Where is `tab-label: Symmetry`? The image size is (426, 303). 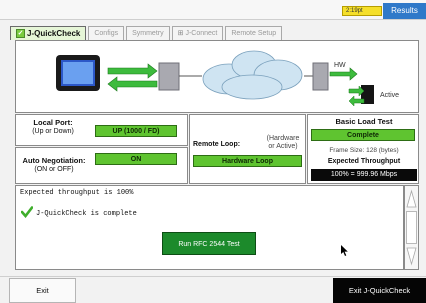 tab-label: Symmetry is located at coordinates (148, 33).